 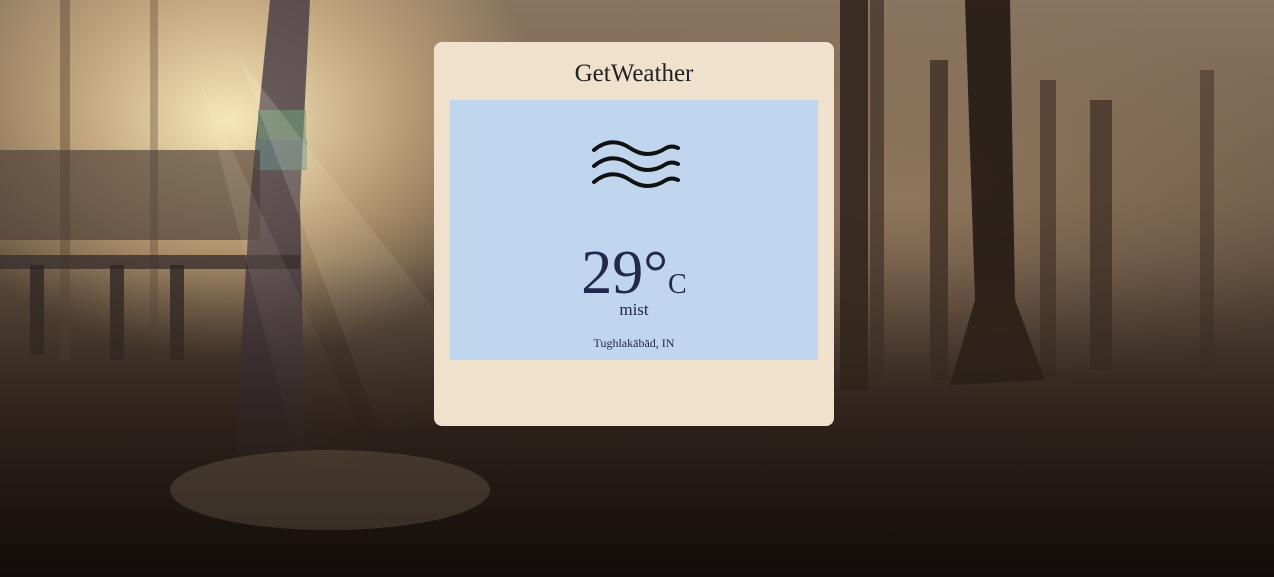 What do you see at coordinates (636, 164) in the screenshot?
I see `mist-icon` at bounding box center [636, 164].